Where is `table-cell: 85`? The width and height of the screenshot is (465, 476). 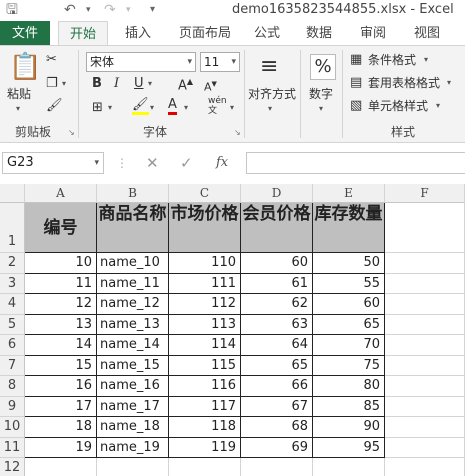
table-cell: 85 is located at coordinates (349, 406).